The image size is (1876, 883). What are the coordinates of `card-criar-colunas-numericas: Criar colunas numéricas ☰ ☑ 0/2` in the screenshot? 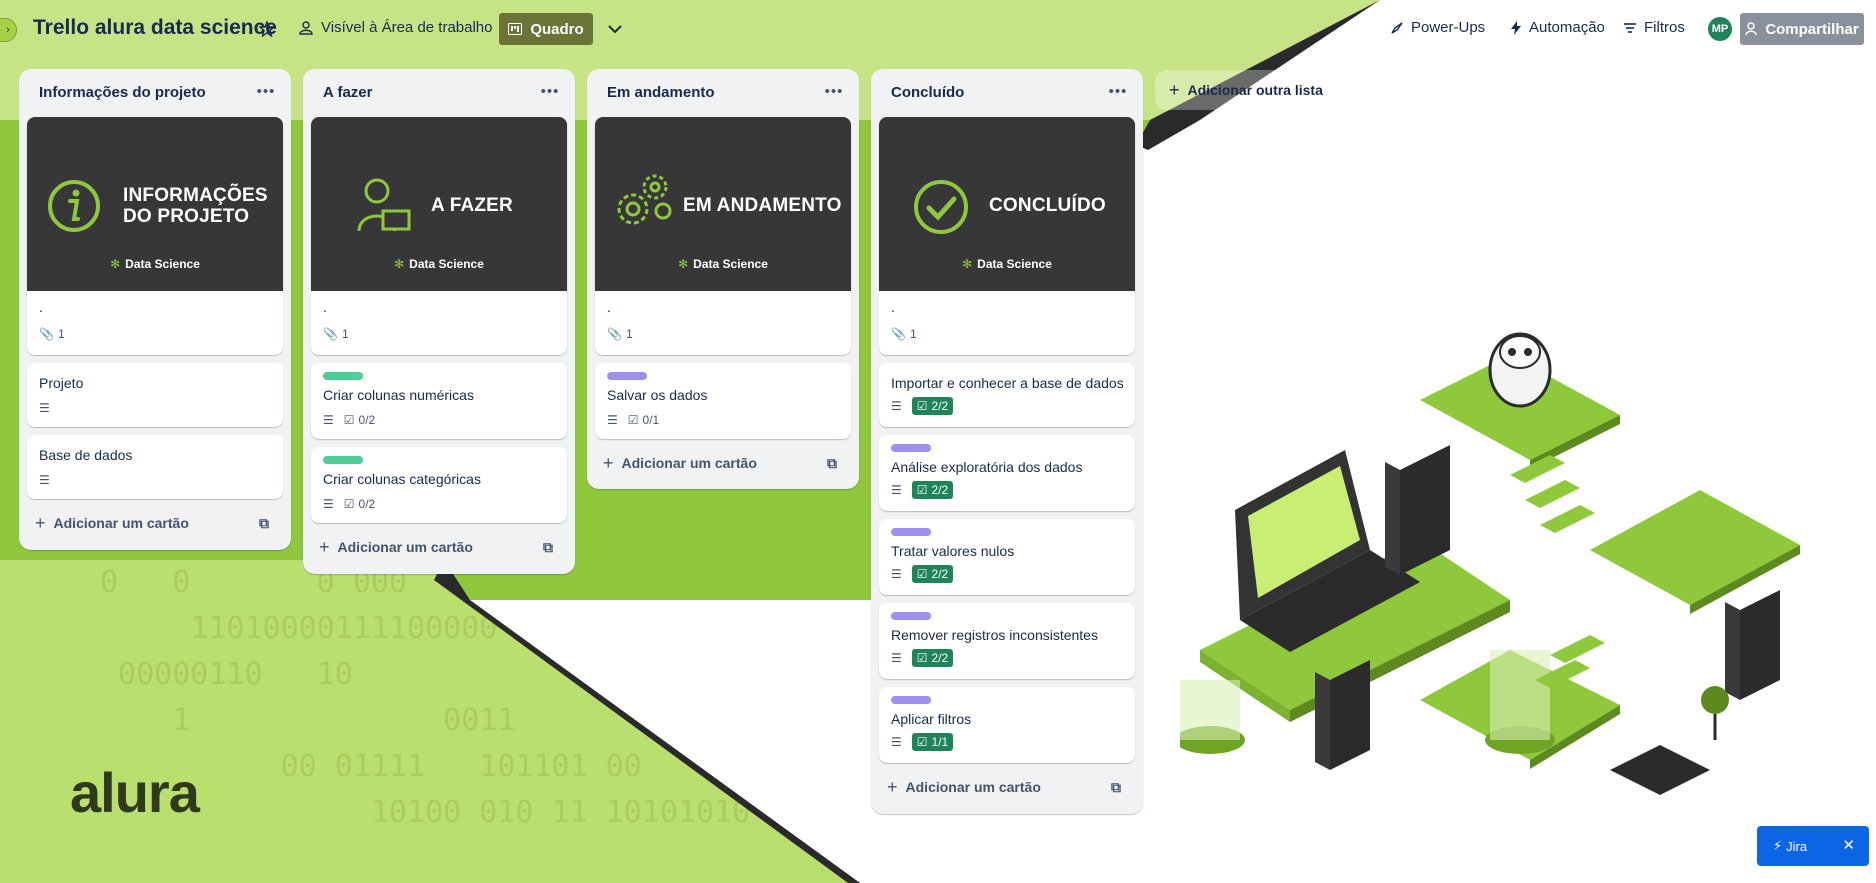 It's located at (439, 401).